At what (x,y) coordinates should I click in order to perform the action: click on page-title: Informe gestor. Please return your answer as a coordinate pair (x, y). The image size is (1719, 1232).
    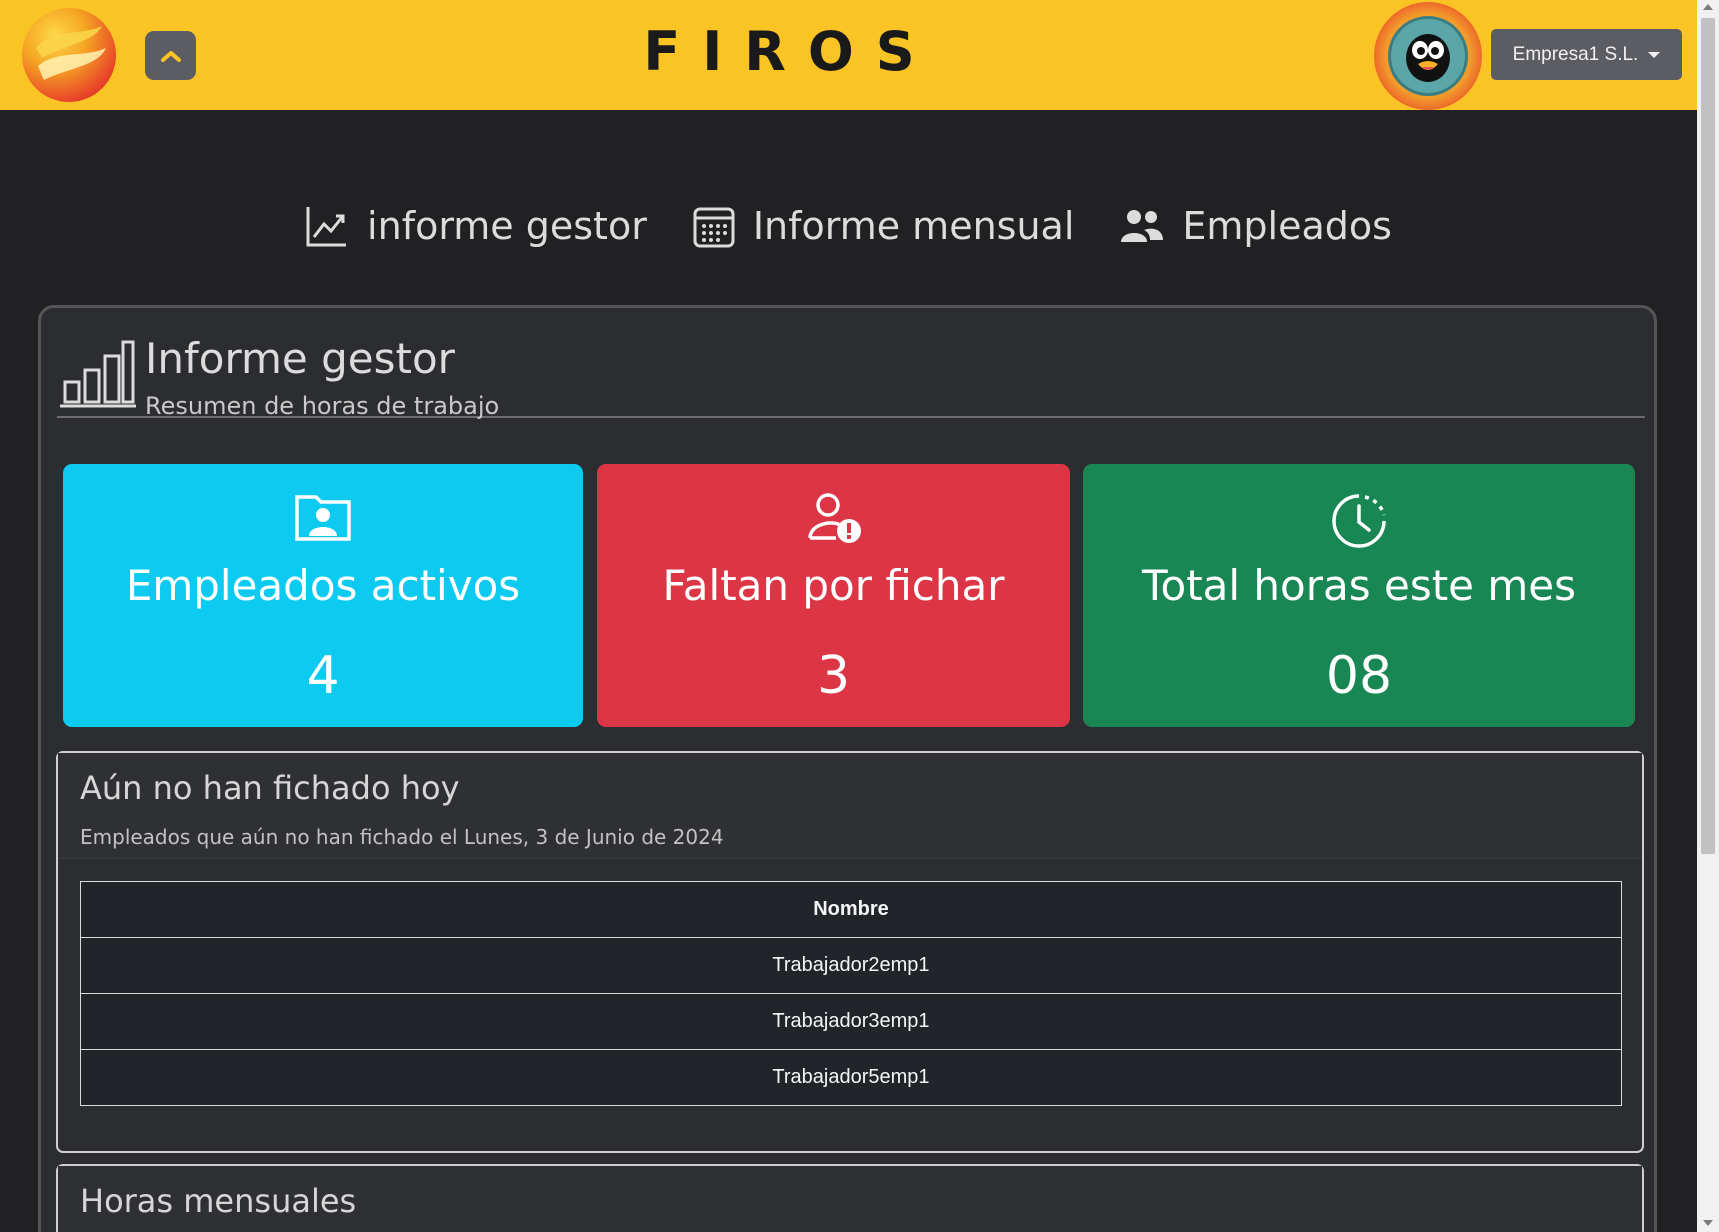
    Looking at the image, I should click on (300, 358).